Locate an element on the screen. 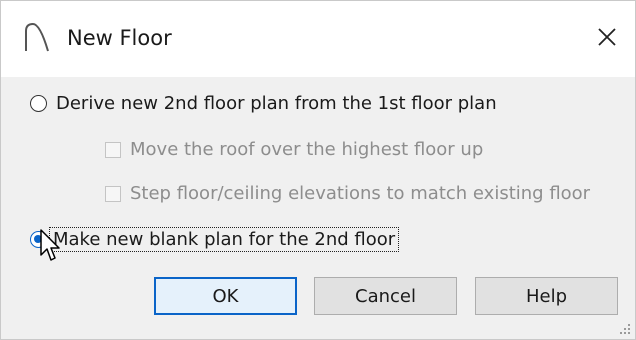 The height and width of the screenshot is (340, 636). help-button: Help is located at coordinates (546, 296).